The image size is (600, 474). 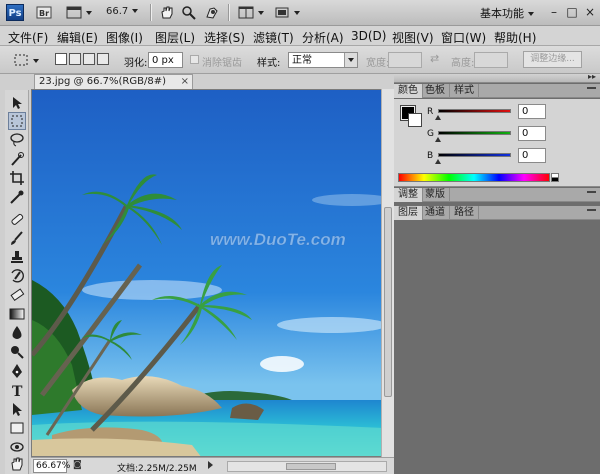 What do you see at coordinates (77, 465) in the screenshot?
I see `status-info-icon: ◙` at bounding box center [77, 465].